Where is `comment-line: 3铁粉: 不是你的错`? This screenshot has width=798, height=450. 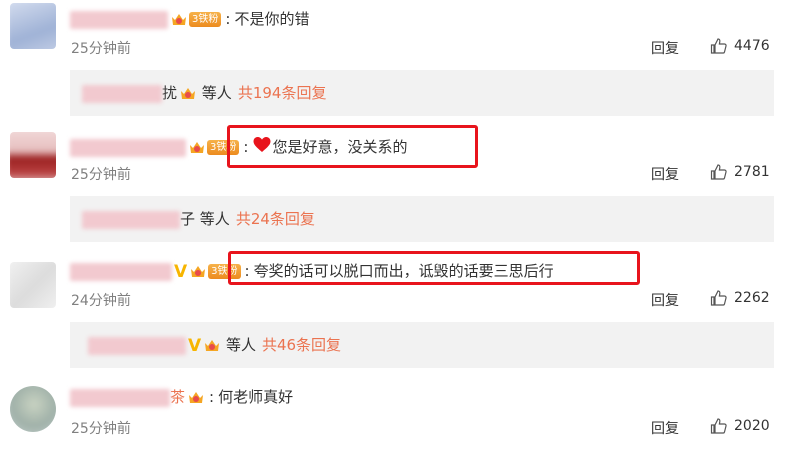 comment-line: 3铁粉: 不是你的错 is located at coordinates (189, 19).